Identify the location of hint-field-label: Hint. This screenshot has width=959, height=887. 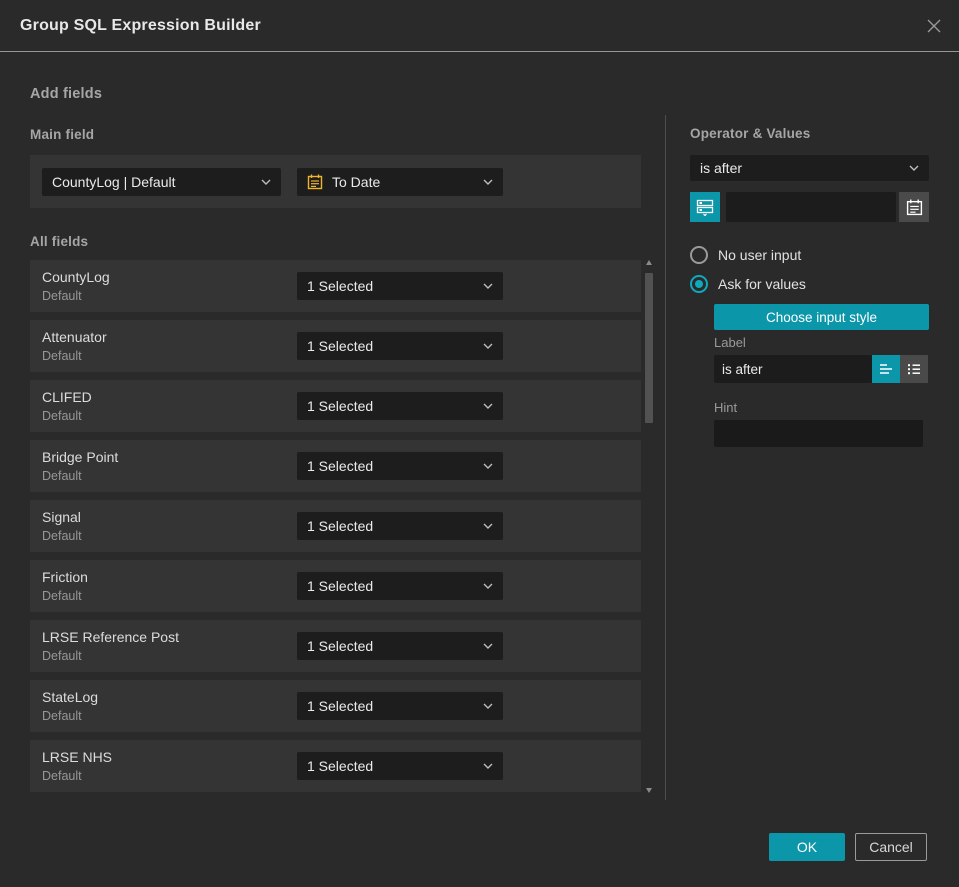
(726, 407).